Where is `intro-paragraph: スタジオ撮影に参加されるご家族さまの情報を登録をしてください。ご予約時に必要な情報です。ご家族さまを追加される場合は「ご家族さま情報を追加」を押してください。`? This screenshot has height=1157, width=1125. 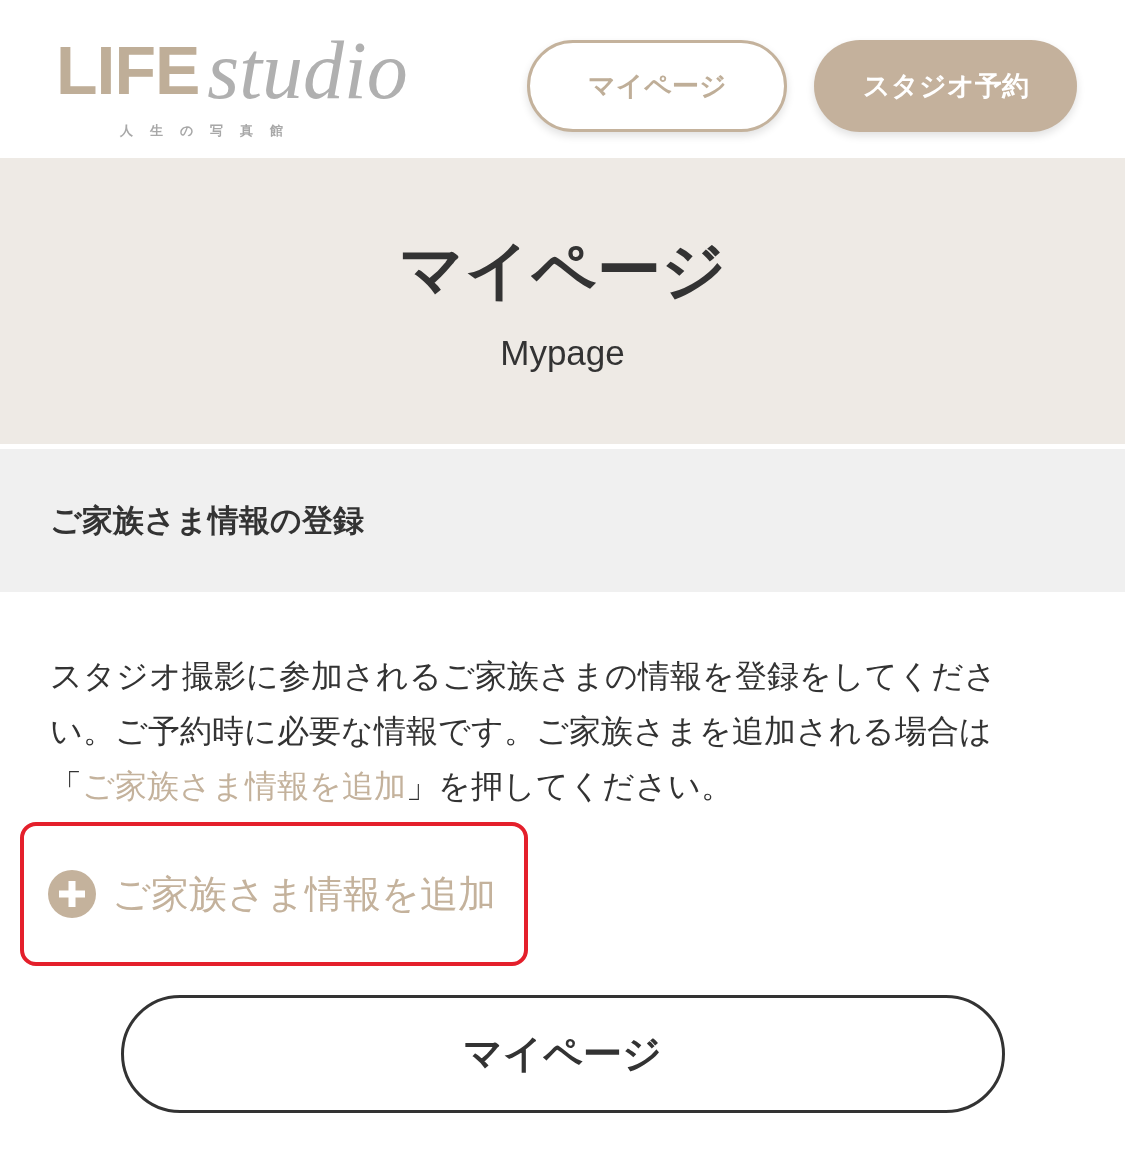 intro-paragraph: スタジオ撮影に参加されるご家族さまの情報を登録をしてください。ご予約時に必要な情報です。ご家族さまを追加される場合は「ご家族さま情報を追加」を押してください。 is located at coordinates (524, 731).